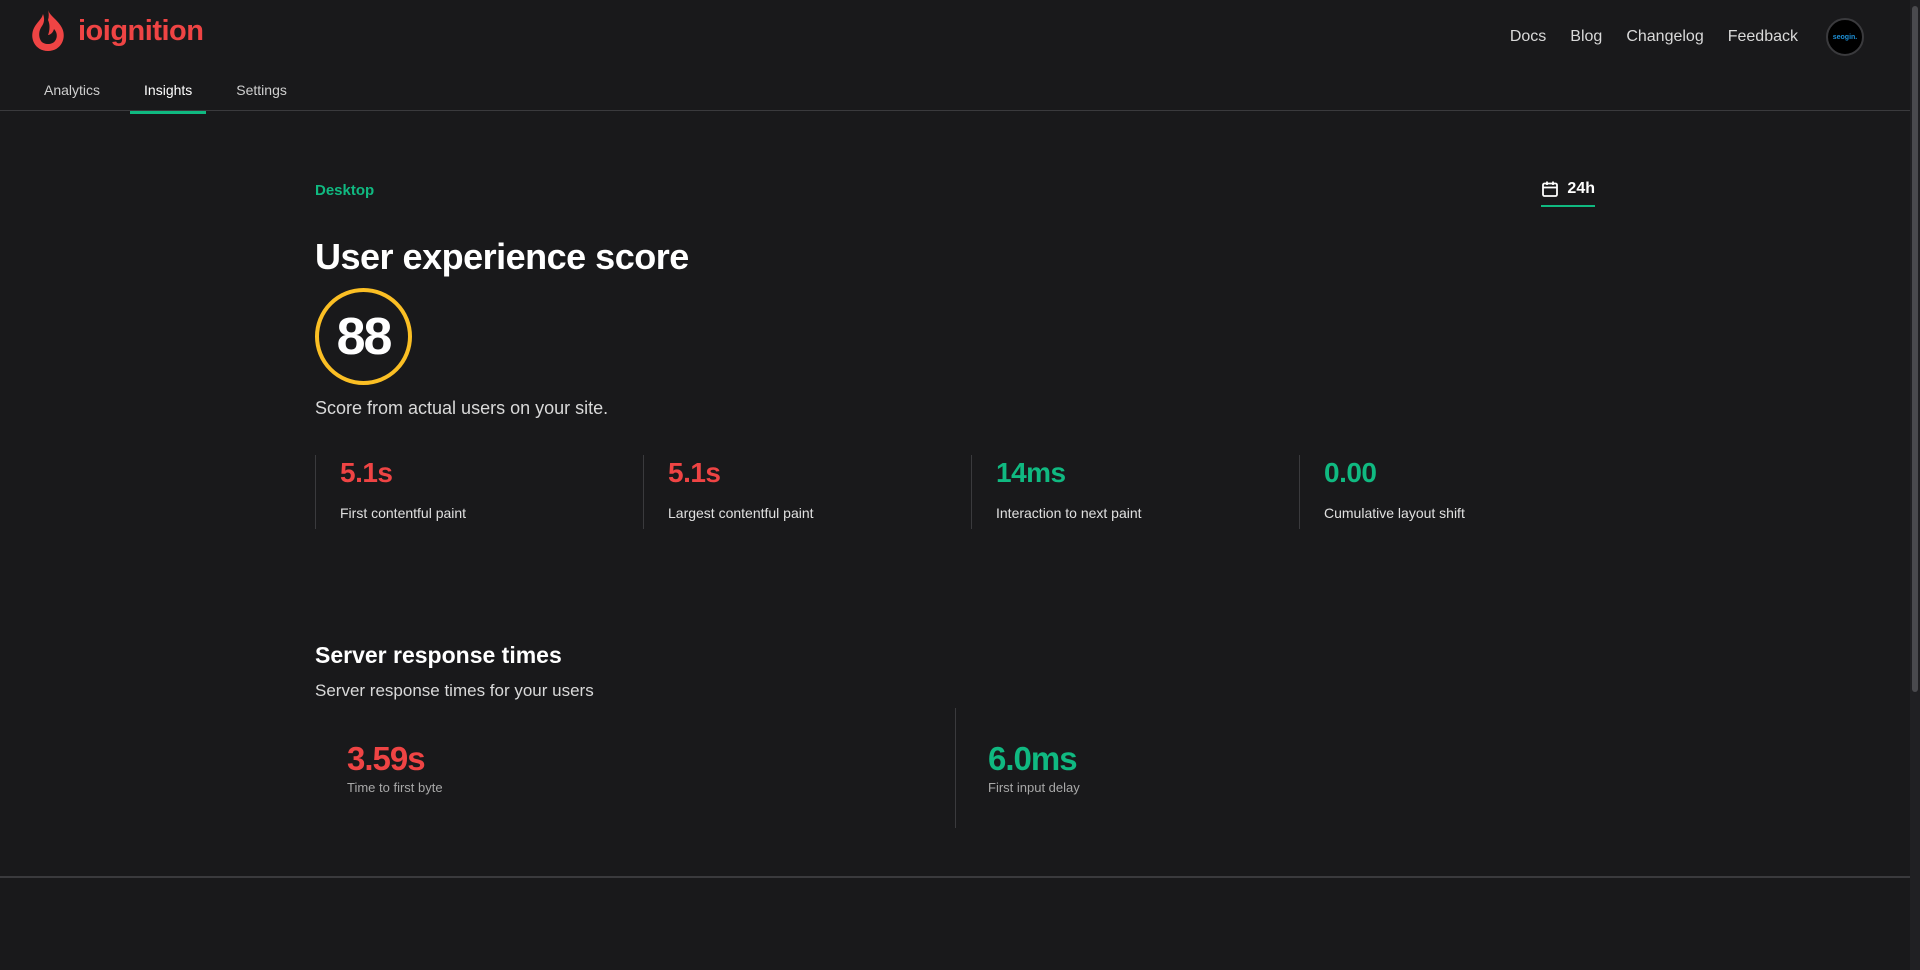 Image resolution: width=1920 pixels, height=970 pixels. What do you see at coordinates (1915, 349) in the screenshot?
I see `scrollbar-thumb` at bounding box center [1915, 349].